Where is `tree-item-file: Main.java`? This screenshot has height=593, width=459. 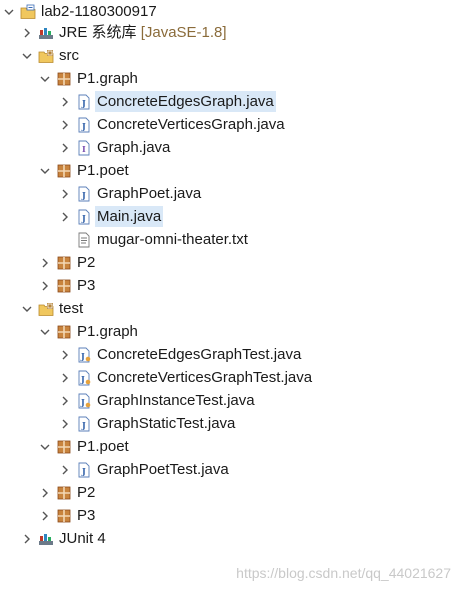 tree-item-file: Main.java is located at coordinates (111, 216).